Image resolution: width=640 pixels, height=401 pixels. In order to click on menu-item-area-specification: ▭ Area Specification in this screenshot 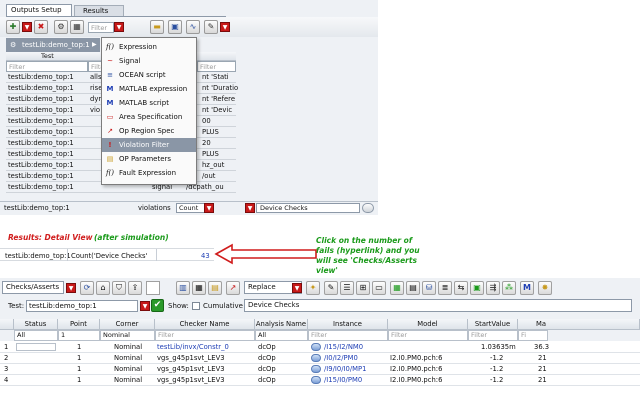, I will do `click(149, 117)`.